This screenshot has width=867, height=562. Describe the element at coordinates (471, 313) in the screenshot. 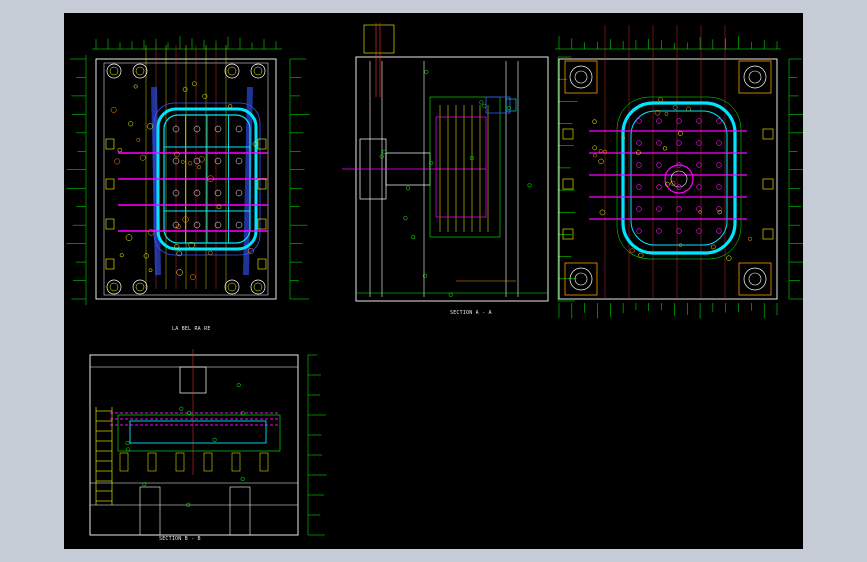

I see `section-a-caption: SECTION A - A` at that location.